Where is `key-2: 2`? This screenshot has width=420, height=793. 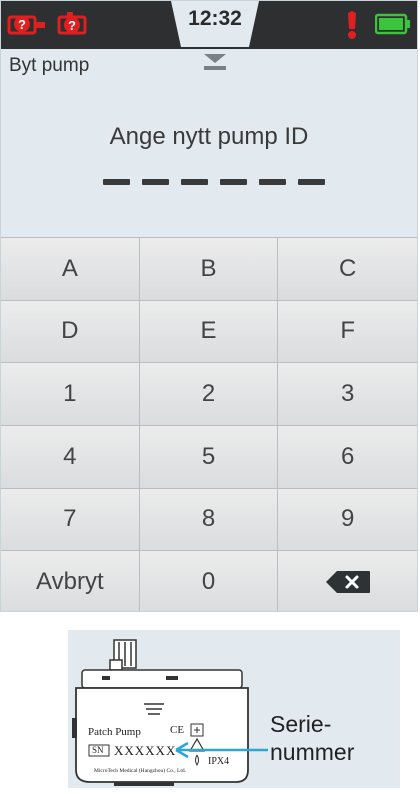 key-2: 2 is located at coordinates (209, 394).